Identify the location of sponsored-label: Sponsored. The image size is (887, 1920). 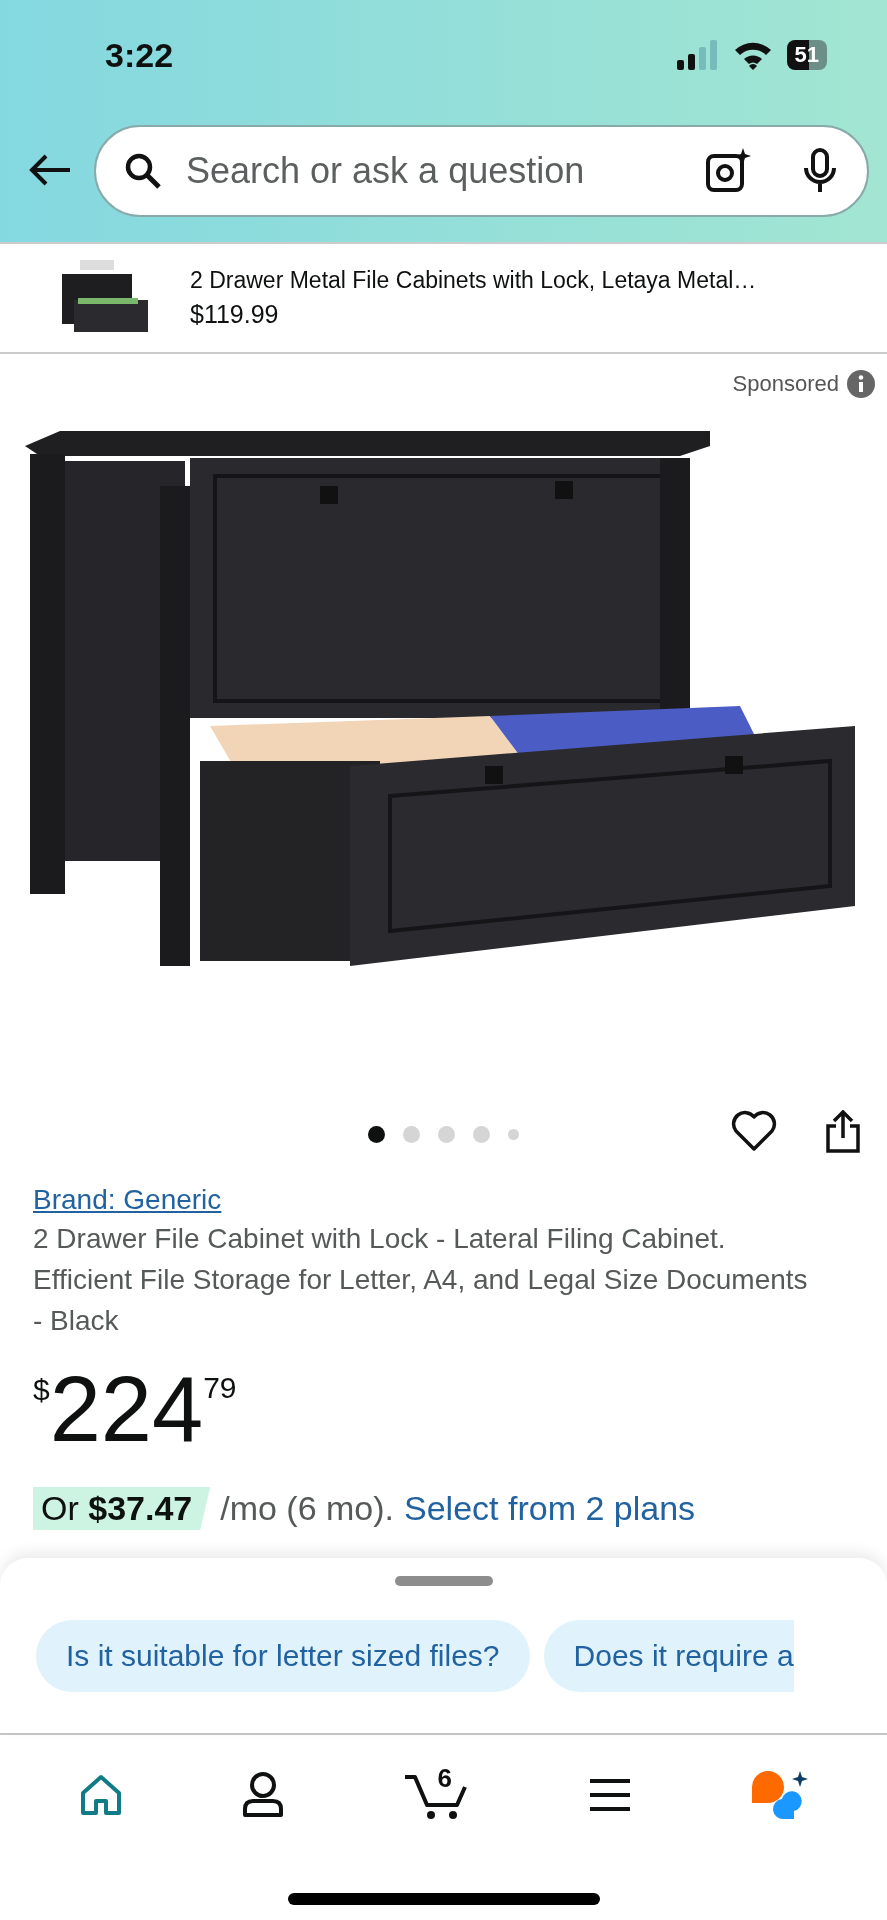
(785, 384).